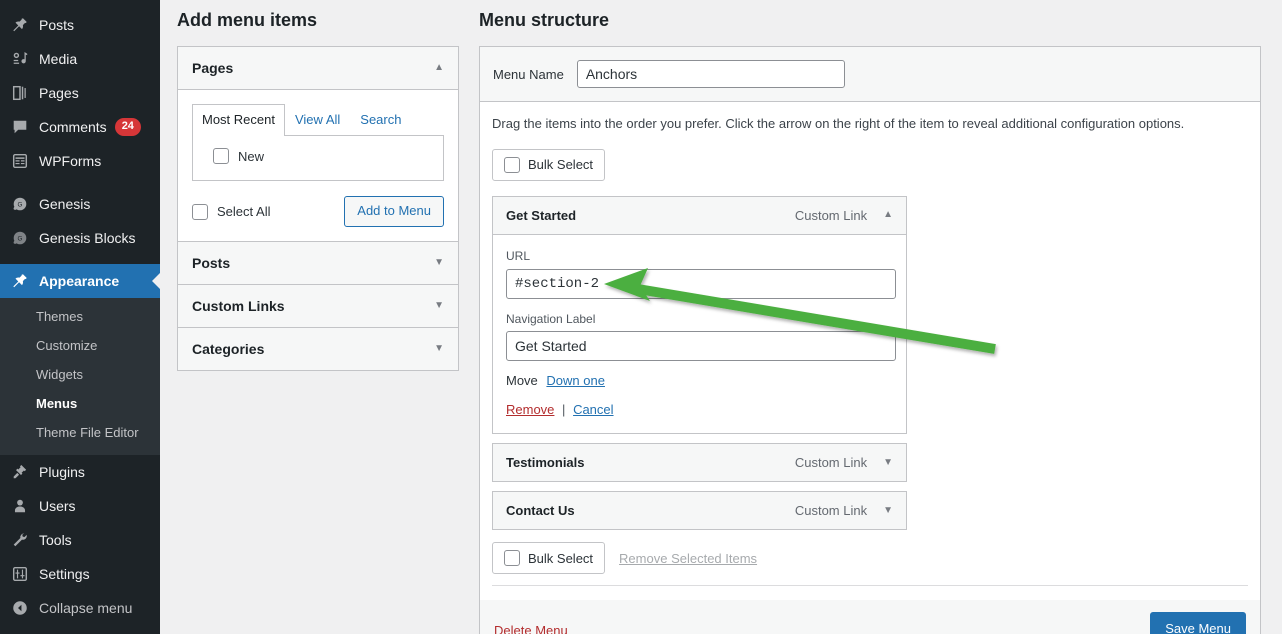  I want to click on sidebar-item-settings: Settings, so click(80, 574).